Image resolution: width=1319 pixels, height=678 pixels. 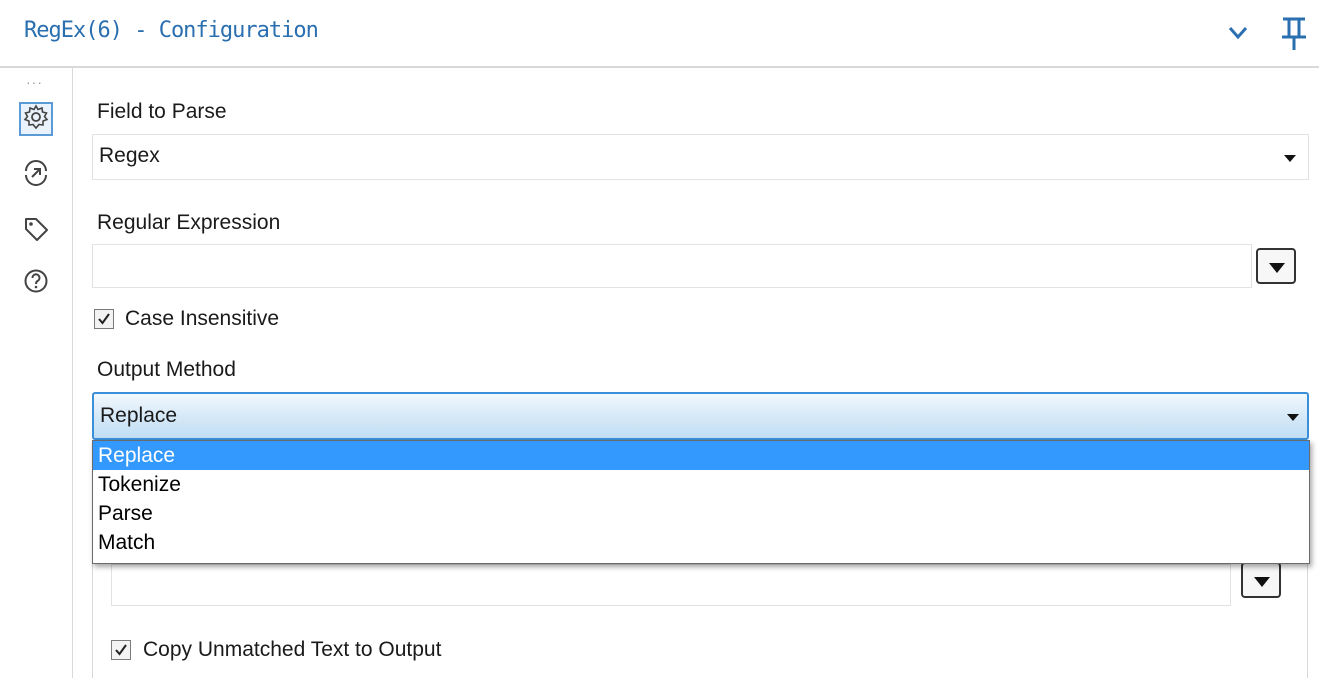 I want to click on output-method-label: Output Method, so click(x=166, y=369).